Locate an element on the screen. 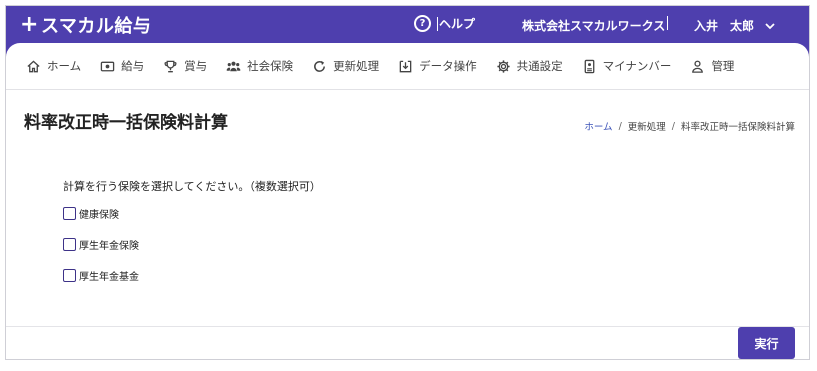 This screenshot has height=371, width=817. nav-item-admin: 管理 is located at coordinates (712, 66).